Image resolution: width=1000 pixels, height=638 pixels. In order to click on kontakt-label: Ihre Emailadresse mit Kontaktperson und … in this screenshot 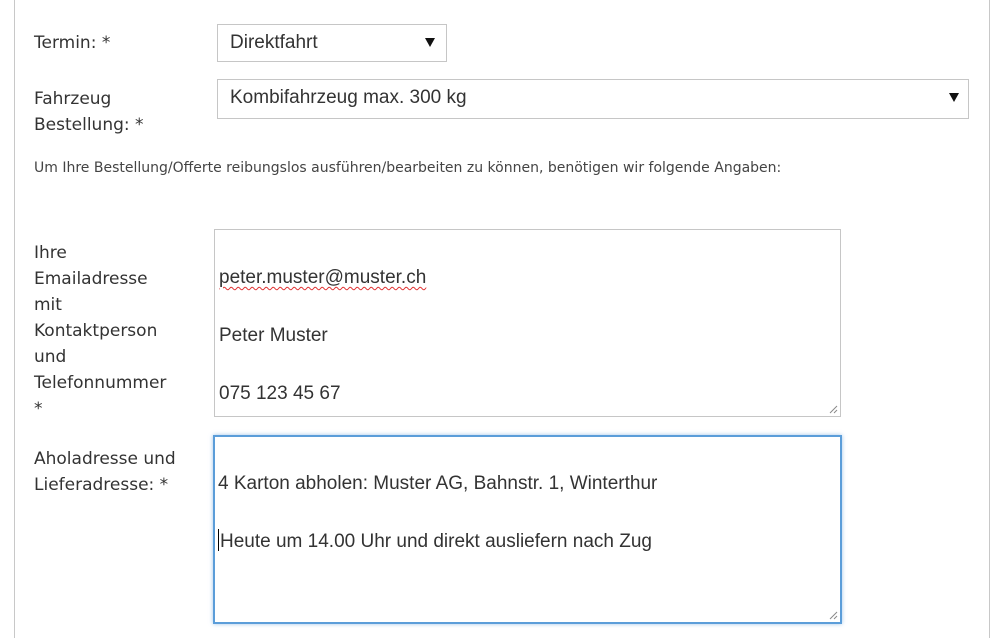, I will do `click(100, 331)`.